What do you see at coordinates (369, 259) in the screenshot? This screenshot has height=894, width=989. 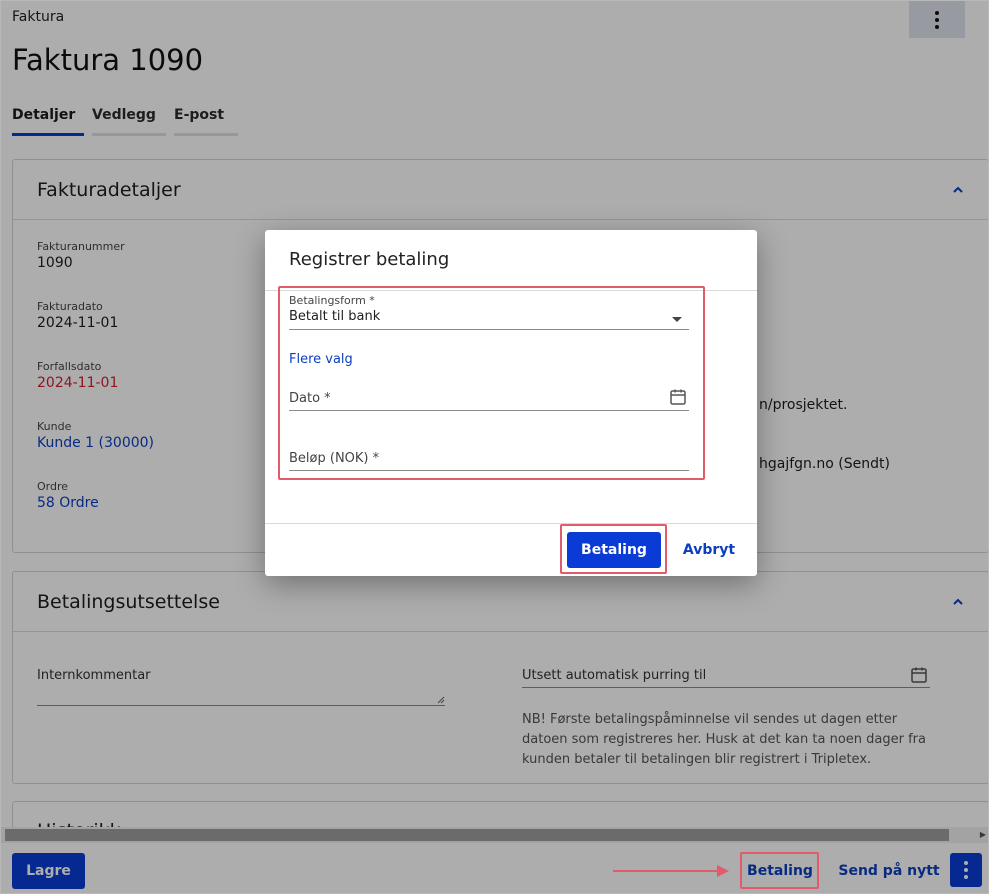 I see `dialog-title: Registrer betaling` at bounding box center [369, 259].